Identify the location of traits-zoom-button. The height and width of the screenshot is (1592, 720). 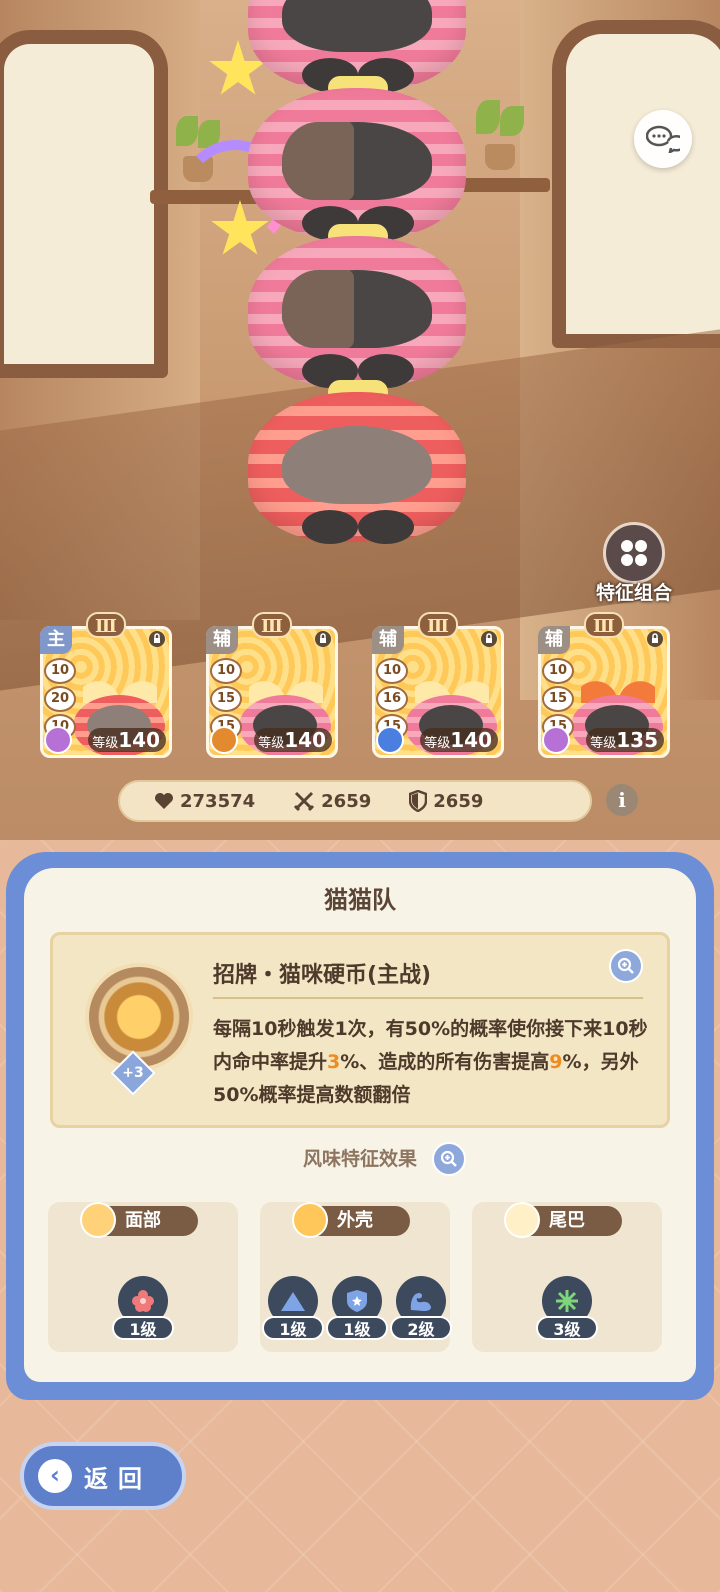
(449, 1159).